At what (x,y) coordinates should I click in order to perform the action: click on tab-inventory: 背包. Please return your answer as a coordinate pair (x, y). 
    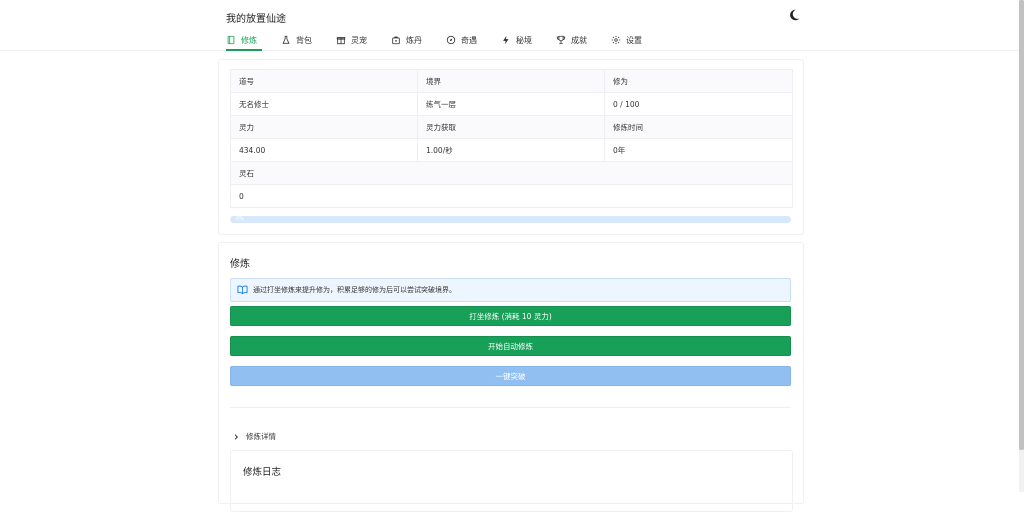
    Looking at the image, I should click on (296, 40).